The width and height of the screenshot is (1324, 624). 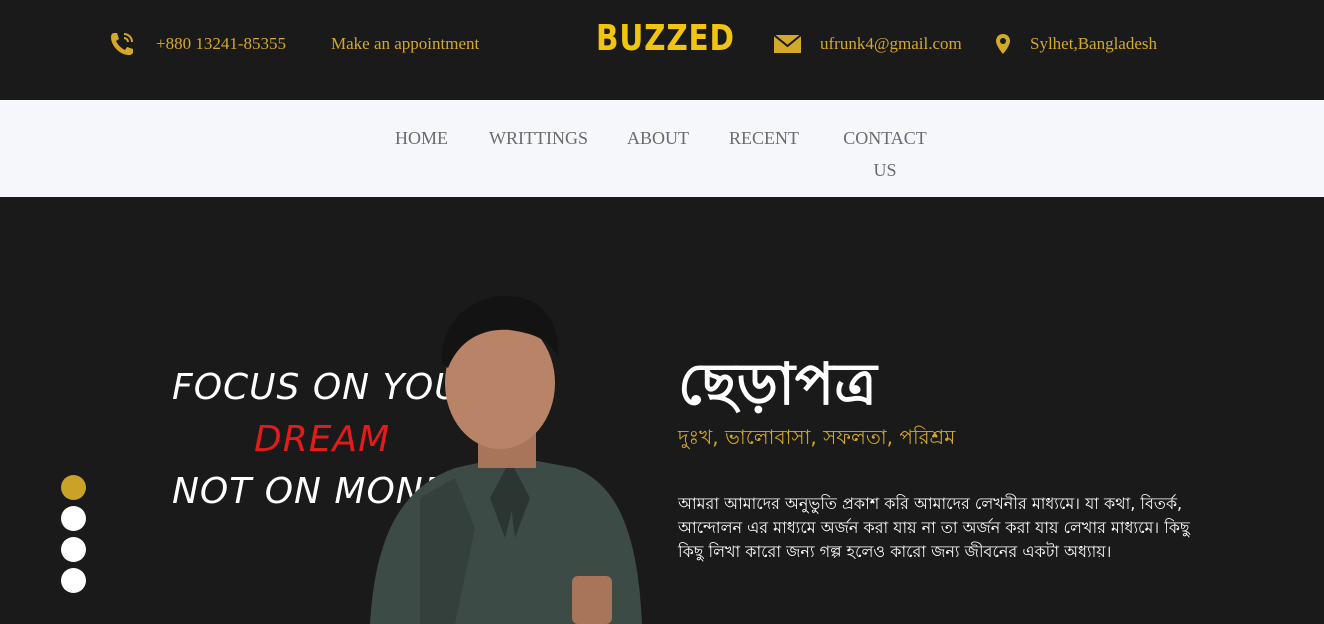 I want to click on slider-dots, so click(x=73, y=537).